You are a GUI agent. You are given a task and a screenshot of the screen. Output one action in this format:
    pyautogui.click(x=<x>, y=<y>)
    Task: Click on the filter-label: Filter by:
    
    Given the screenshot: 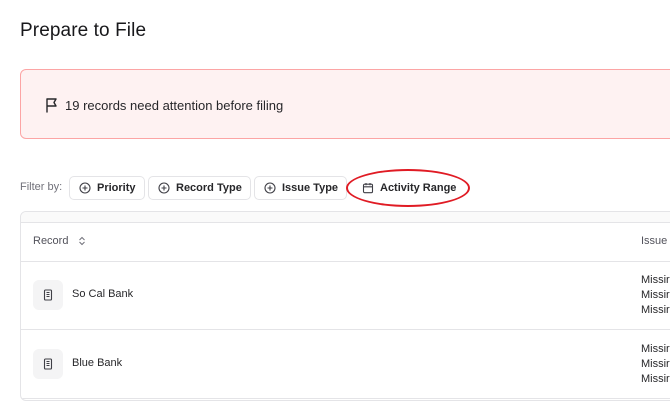 What is the action you would take?
    pyautogui.click(x=41, y=187)
    